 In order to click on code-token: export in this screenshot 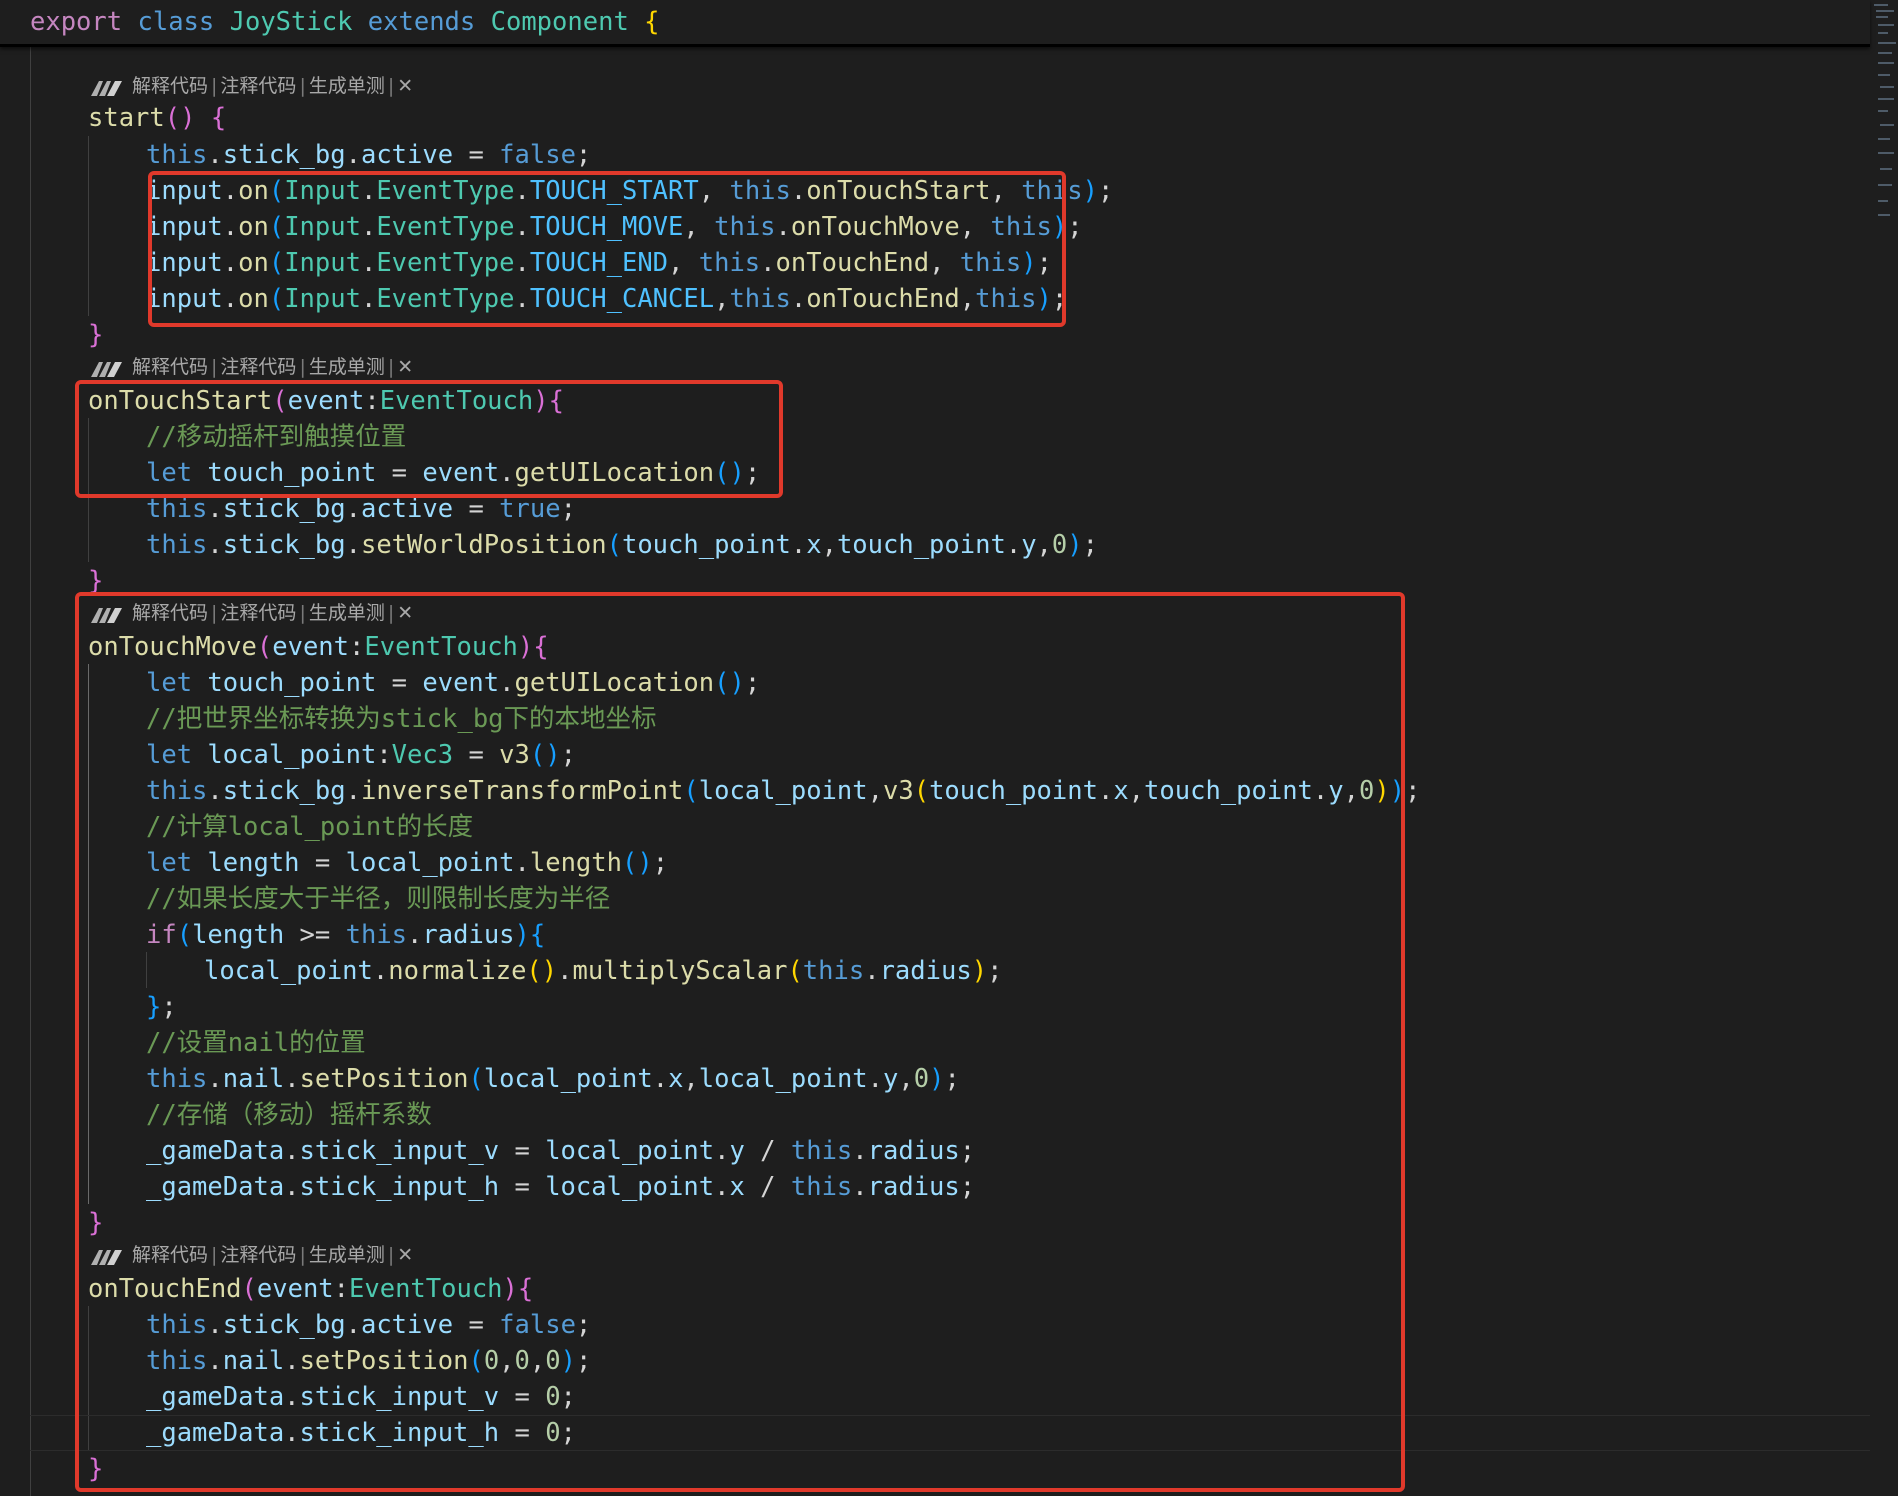, I will do `click(76, 22)`.